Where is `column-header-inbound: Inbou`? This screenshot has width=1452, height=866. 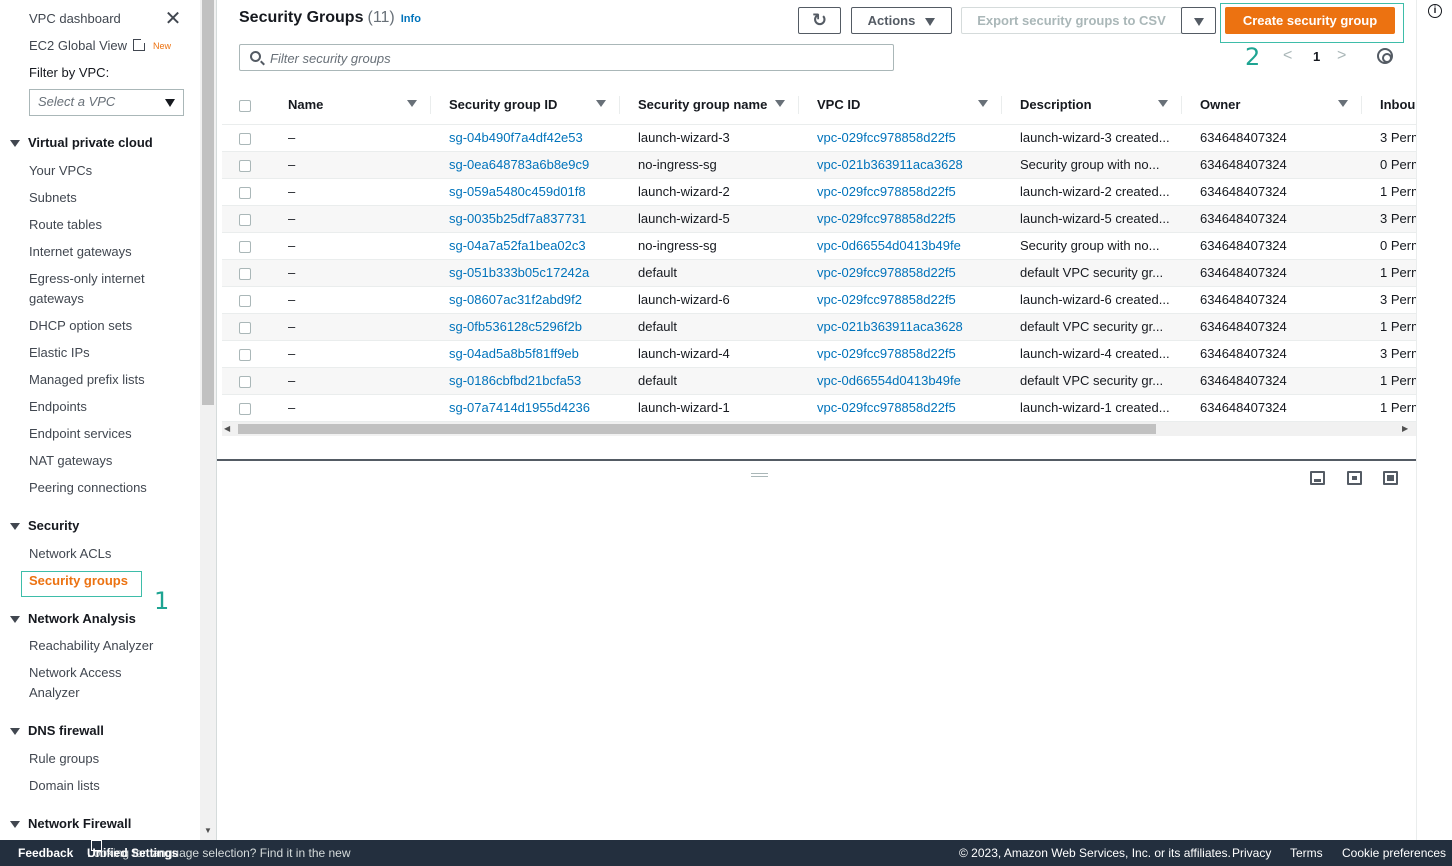
column-header-inbound: Inbou is located at coordinates (1389, 105).